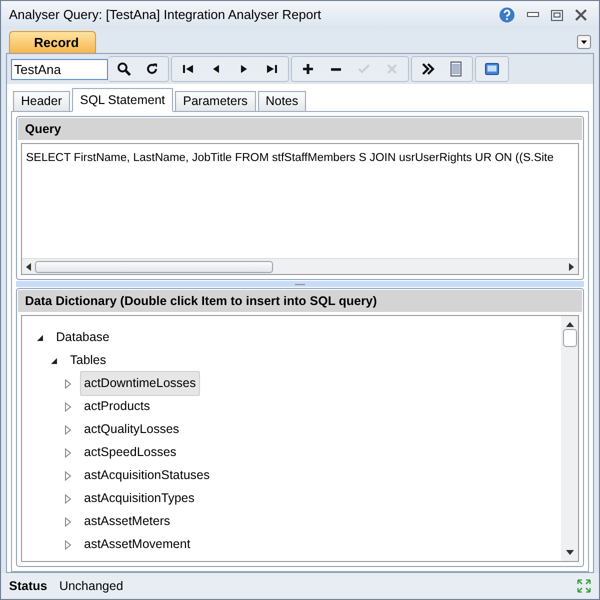 This screenshot has height=600, width=600. What do you see at coordinates (308, 69) in the screenshot?
I see `plus-icon` at bounding box center [308, 69].